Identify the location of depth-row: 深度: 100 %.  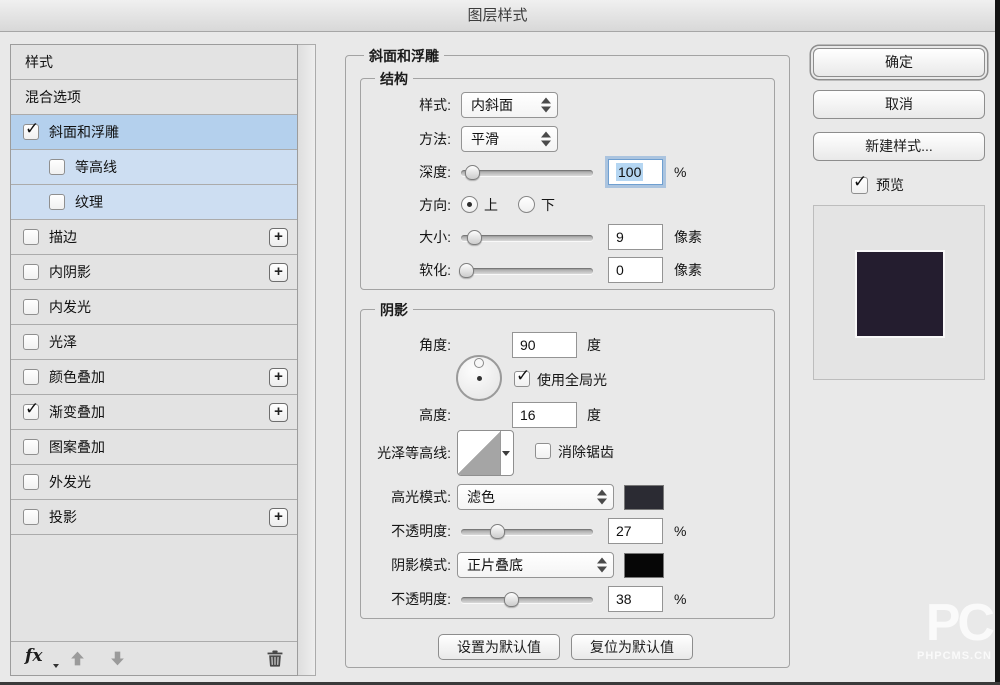
(567, 172).